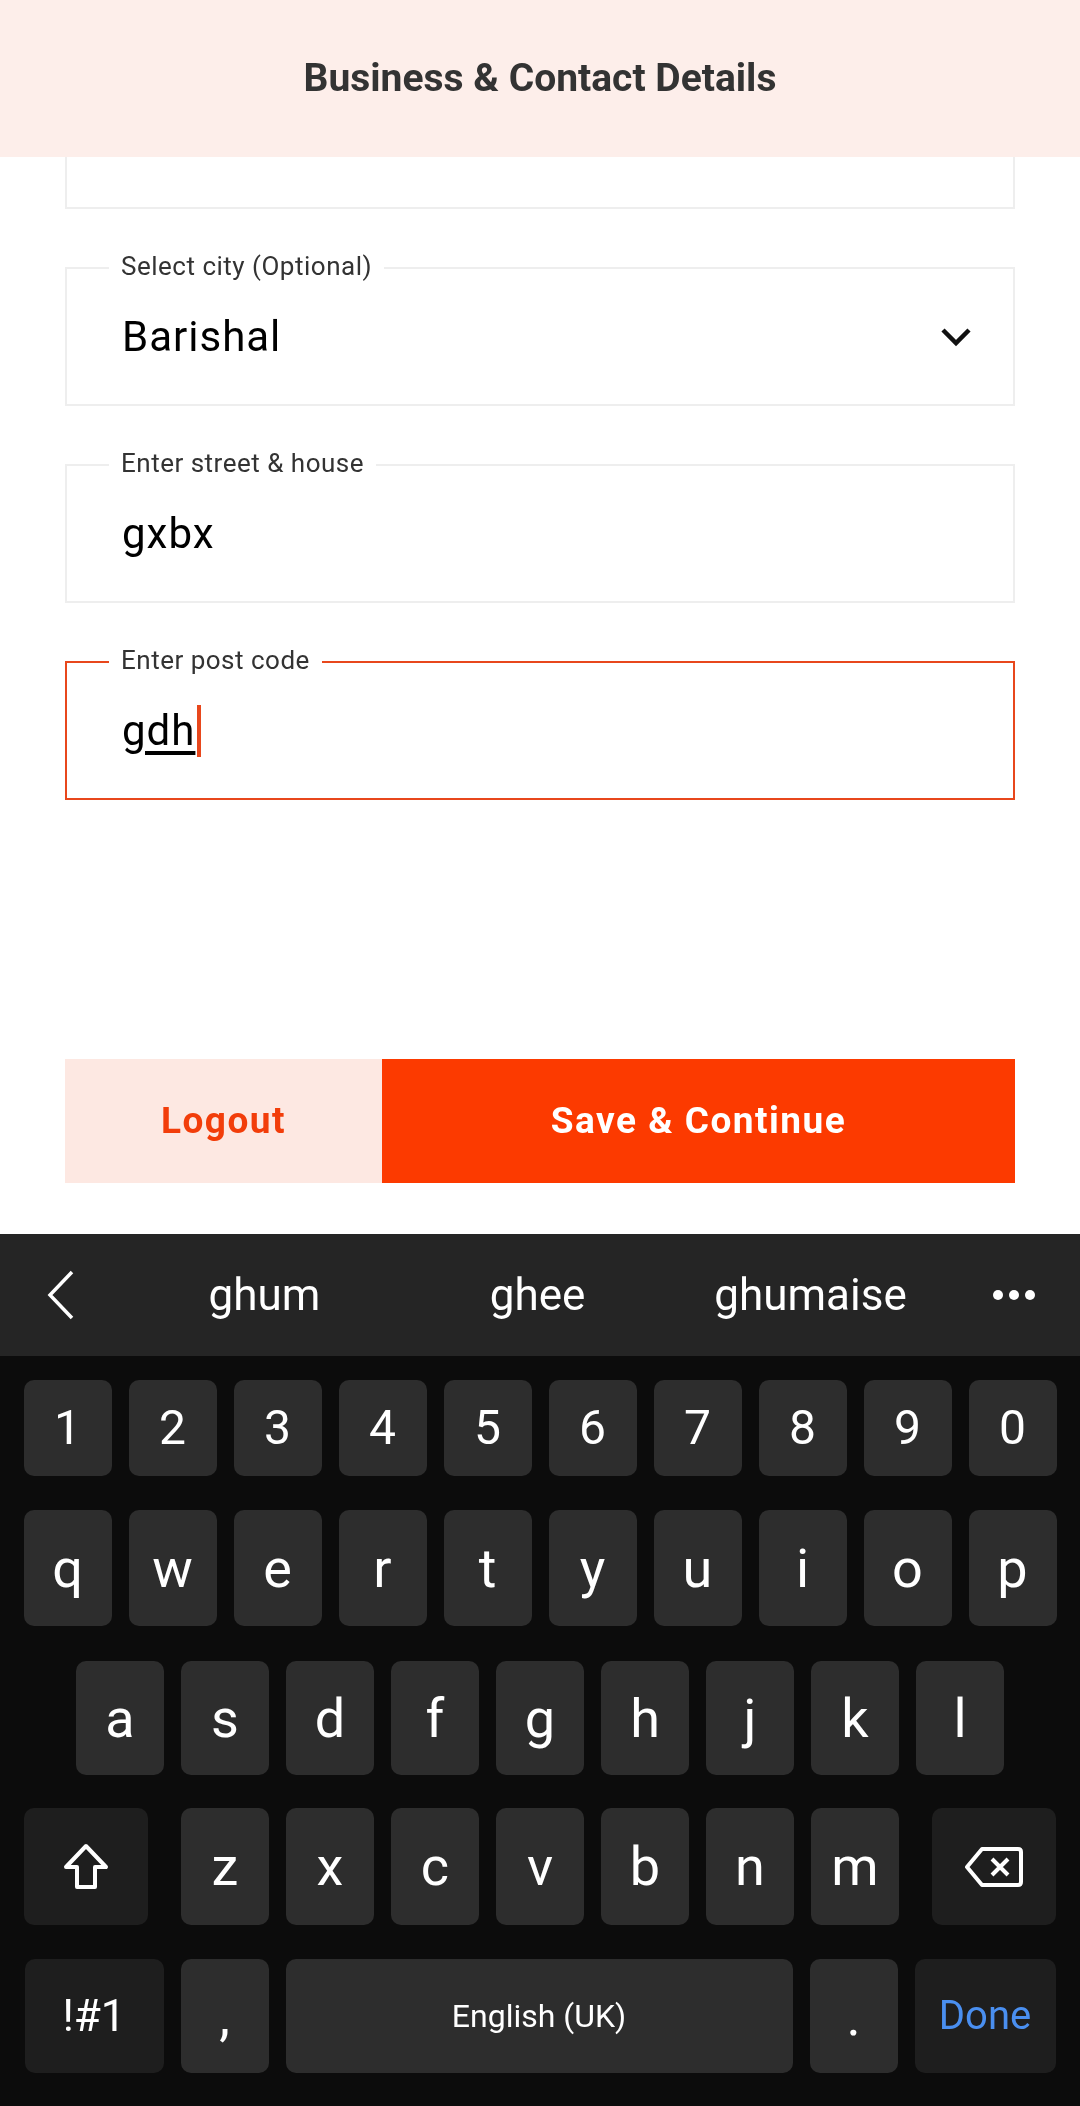  I want to click on keyboard-key: 5, so click(487, 1428).